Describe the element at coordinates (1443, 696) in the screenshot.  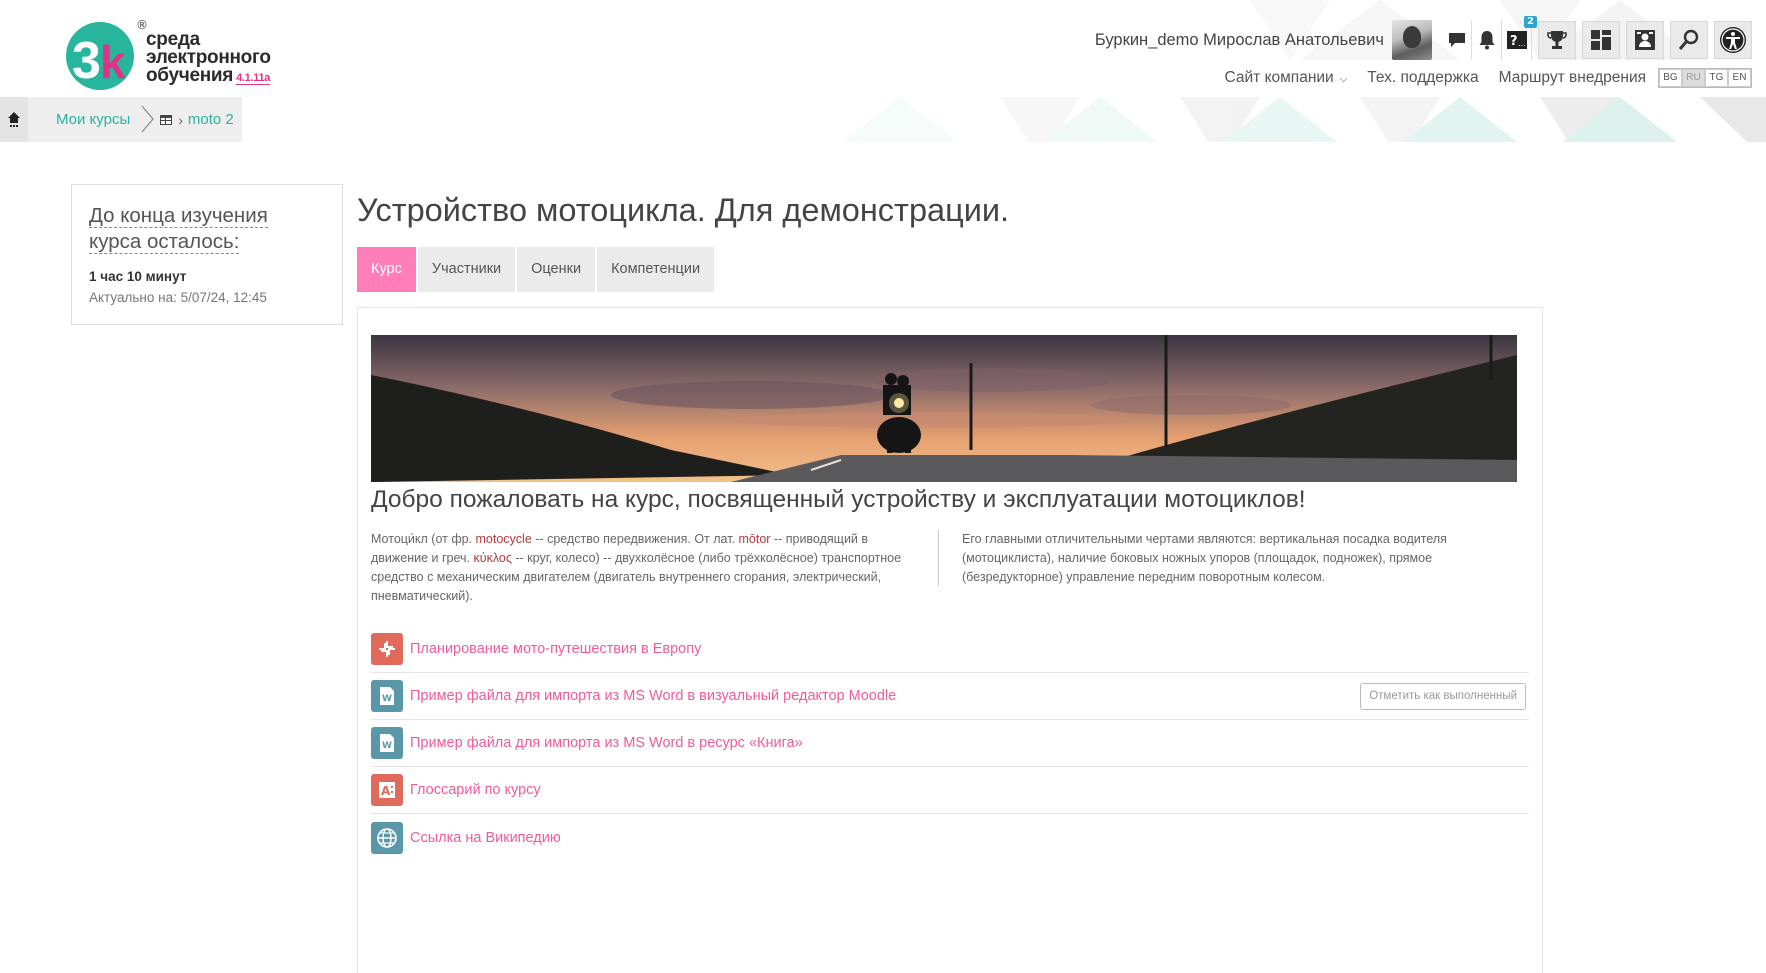
I see `mark-complete-button: Отметить как выполненный` at that location.